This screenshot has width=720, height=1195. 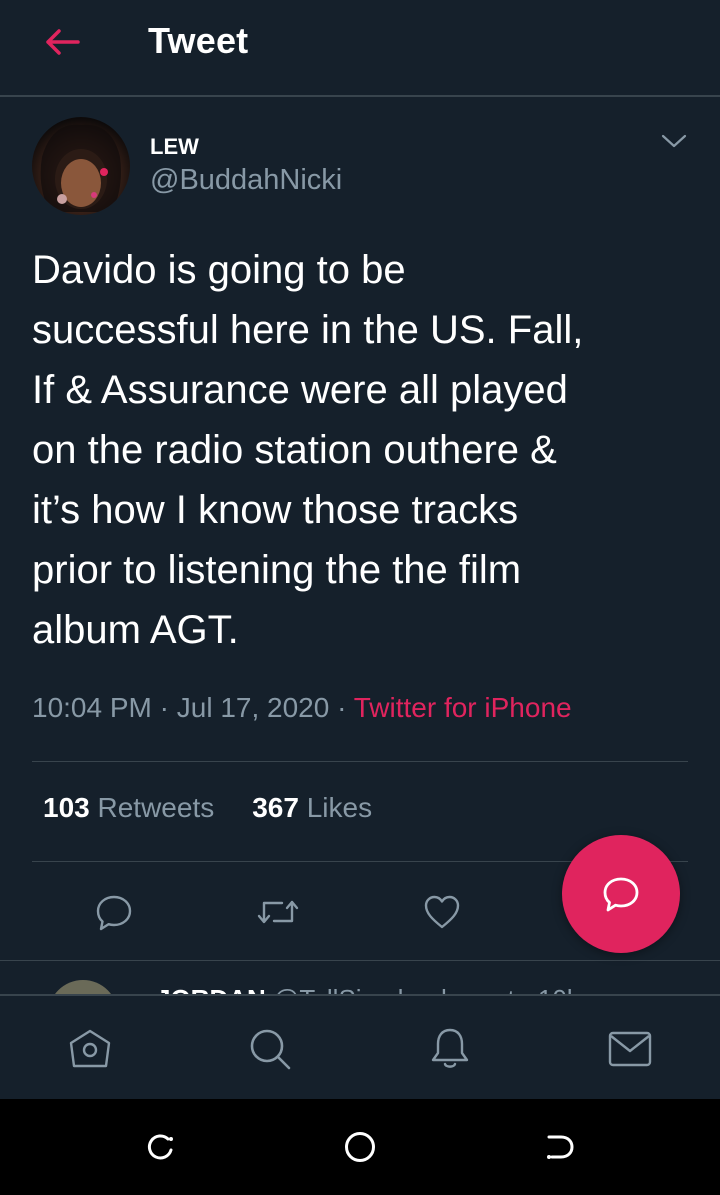 I want to click on reply-icon, so click(x=114, y=913).